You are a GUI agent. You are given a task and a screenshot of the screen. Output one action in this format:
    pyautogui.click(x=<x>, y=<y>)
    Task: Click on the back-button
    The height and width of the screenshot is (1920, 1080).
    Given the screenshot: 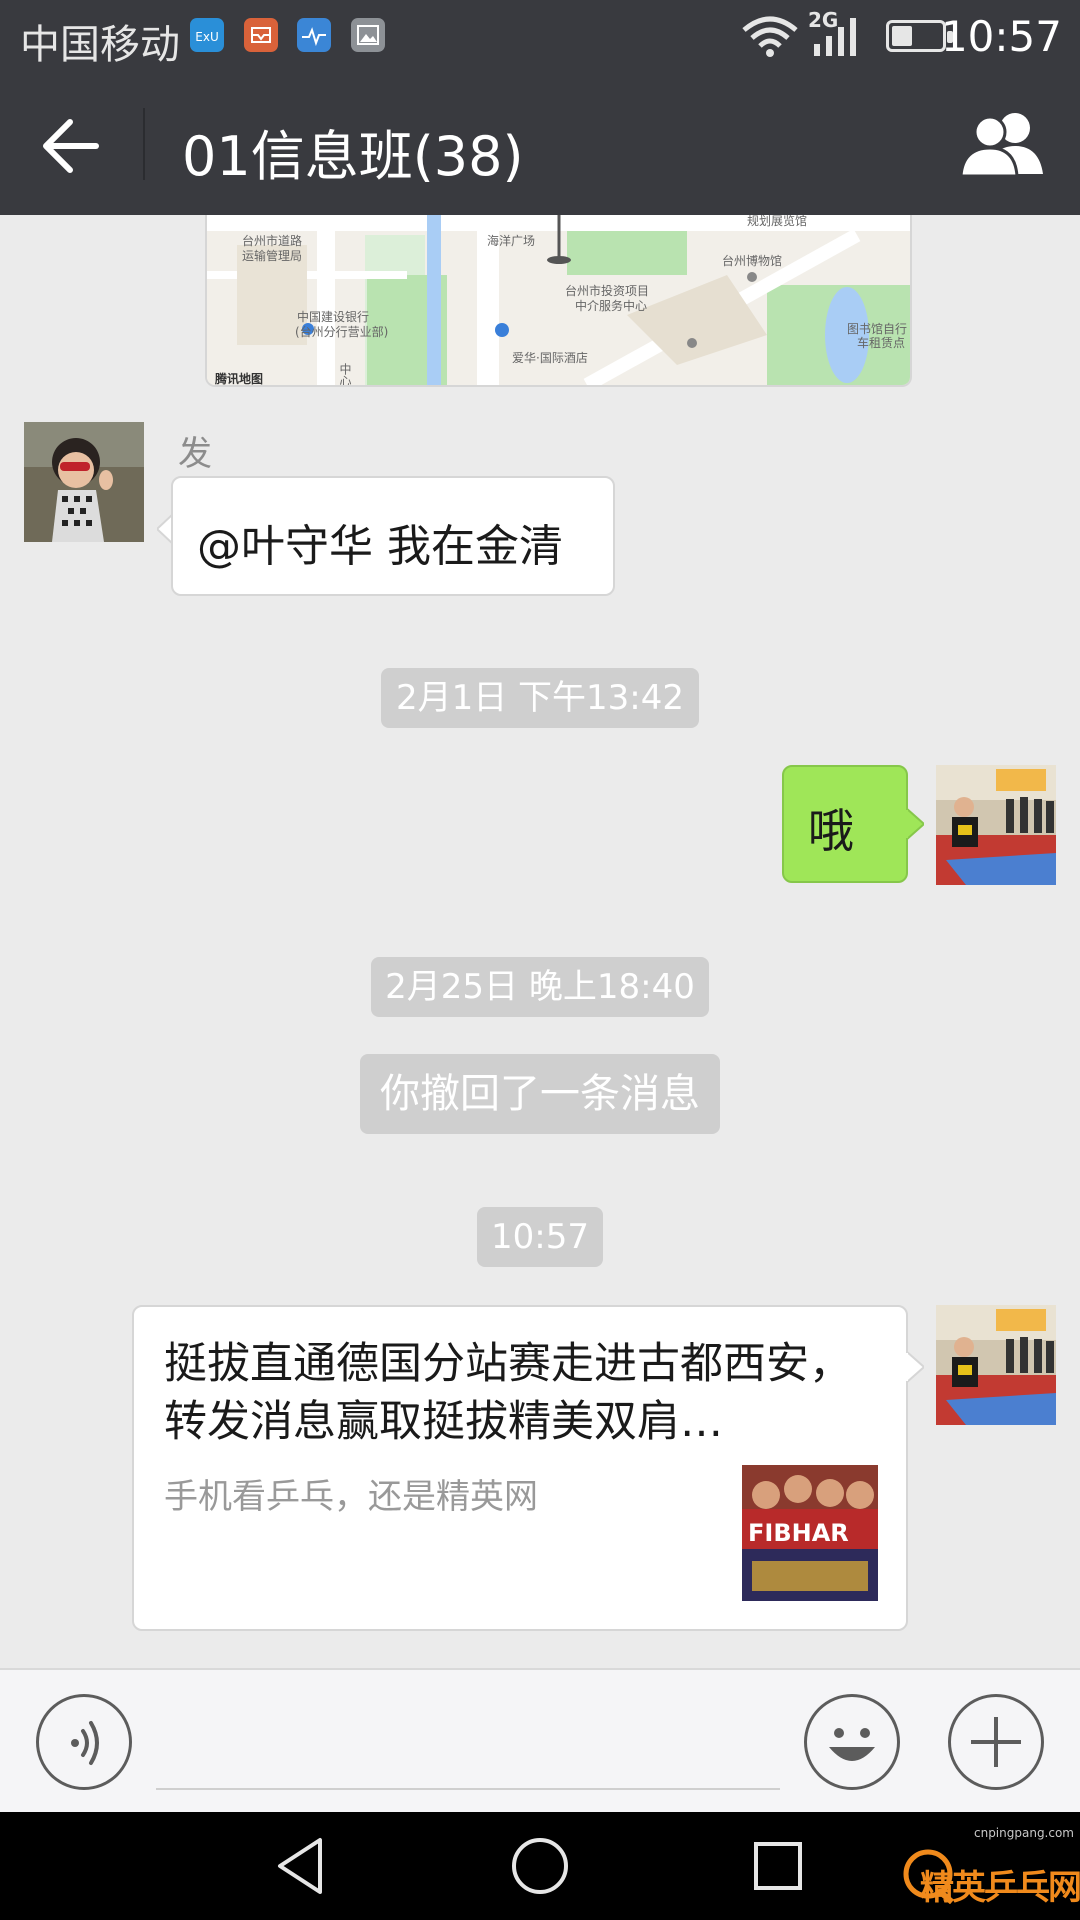 What is the action you would take?
    pyautogui.click(x=70, y=146)
    